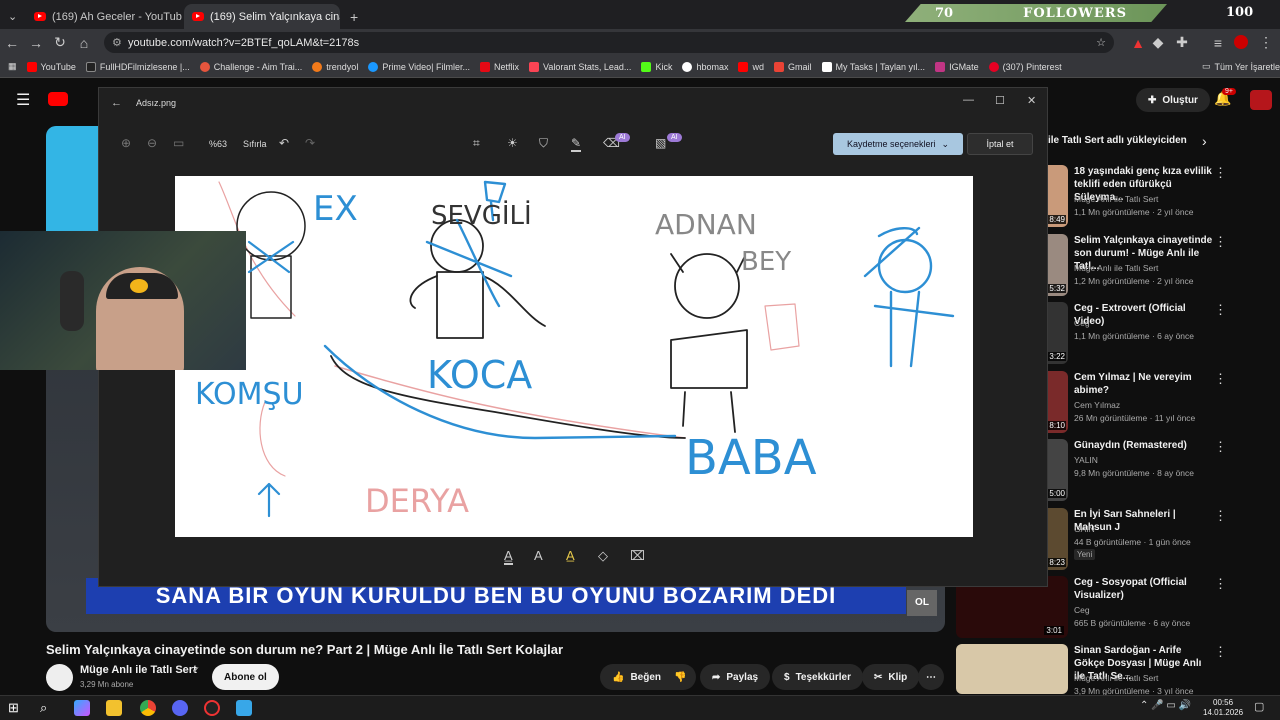 This screenshot has width=1280, height=720. I want to click on thumbnail: 8:23, so click(1058, 539).